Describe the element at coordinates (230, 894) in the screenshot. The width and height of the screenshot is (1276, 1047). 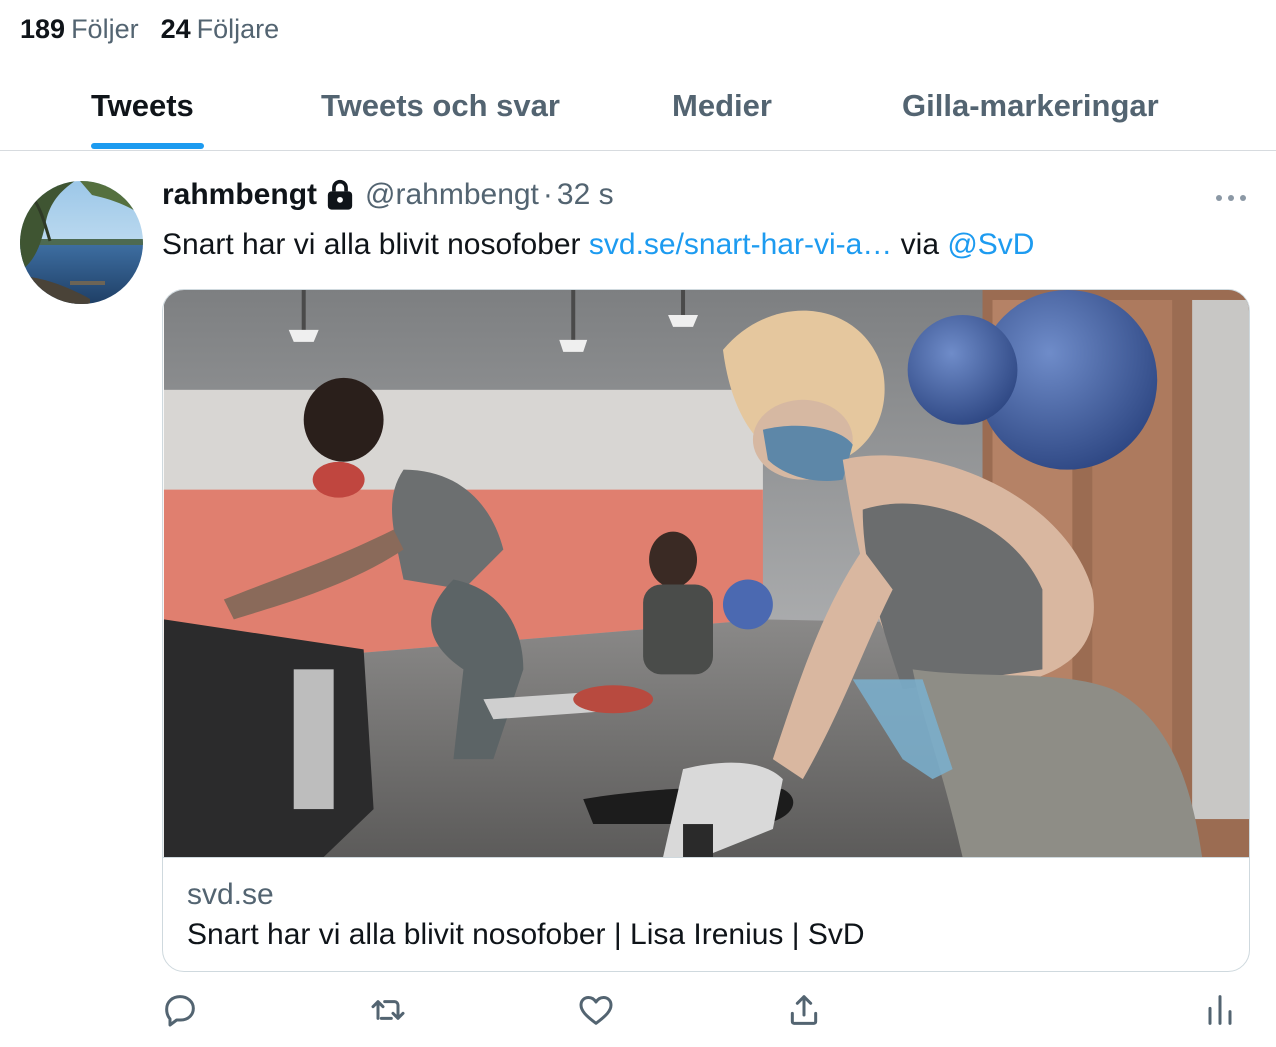
I see `card-domain: svd.se` at that location.